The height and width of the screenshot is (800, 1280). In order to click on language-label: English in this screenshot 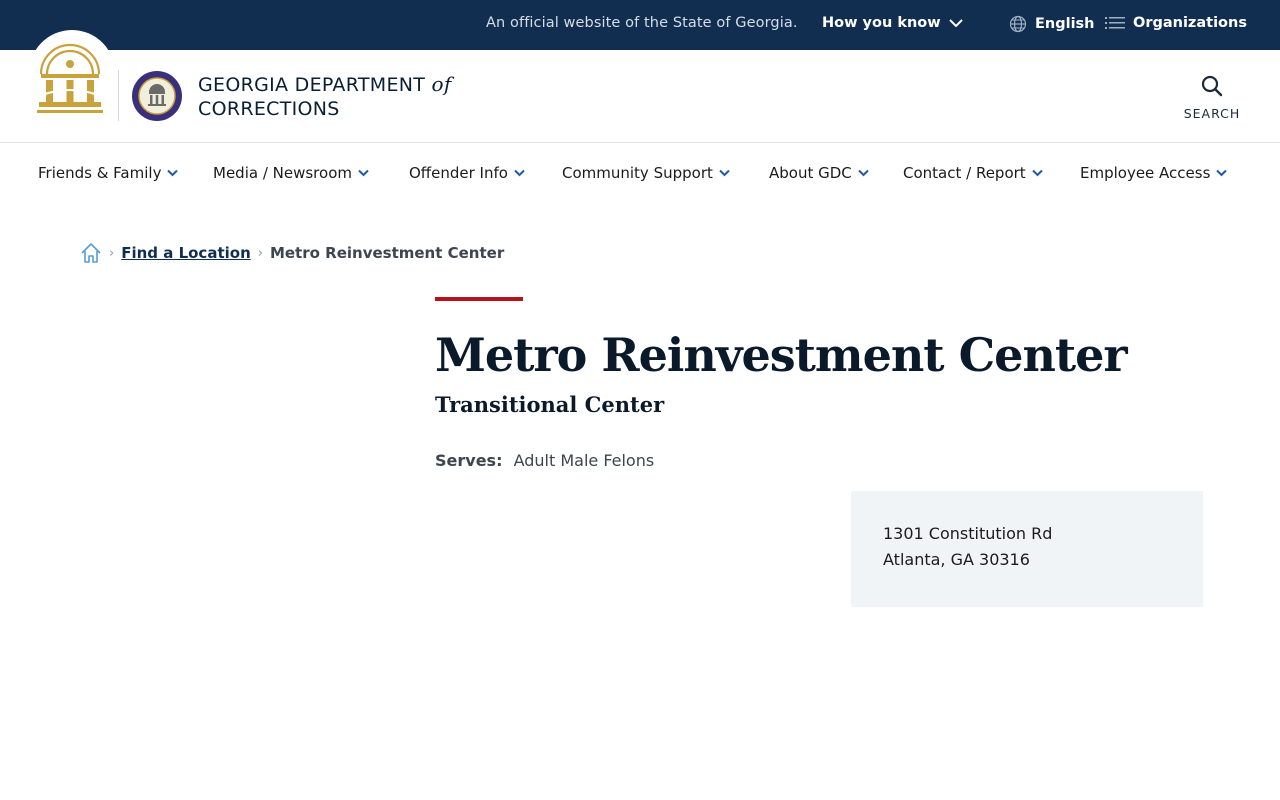, I will do `click(1065, 24)`.